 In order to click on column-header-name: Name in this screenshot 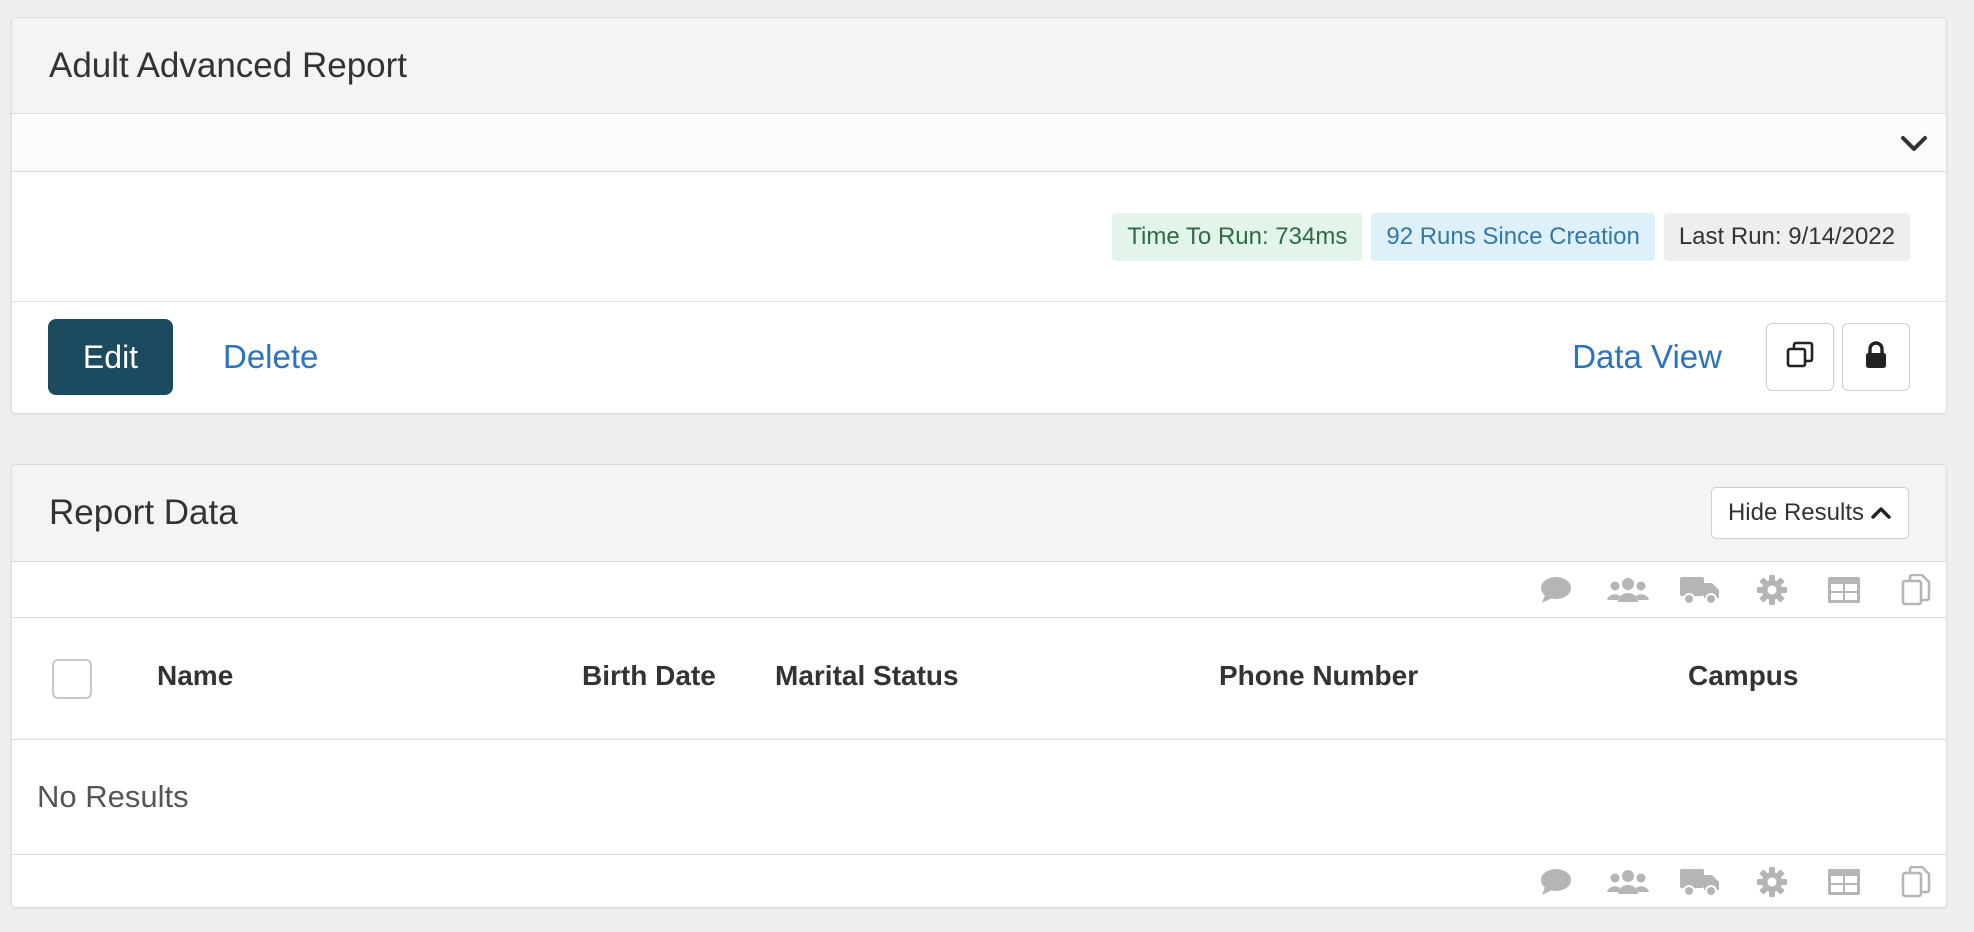, I will do `click(195, 676)`.